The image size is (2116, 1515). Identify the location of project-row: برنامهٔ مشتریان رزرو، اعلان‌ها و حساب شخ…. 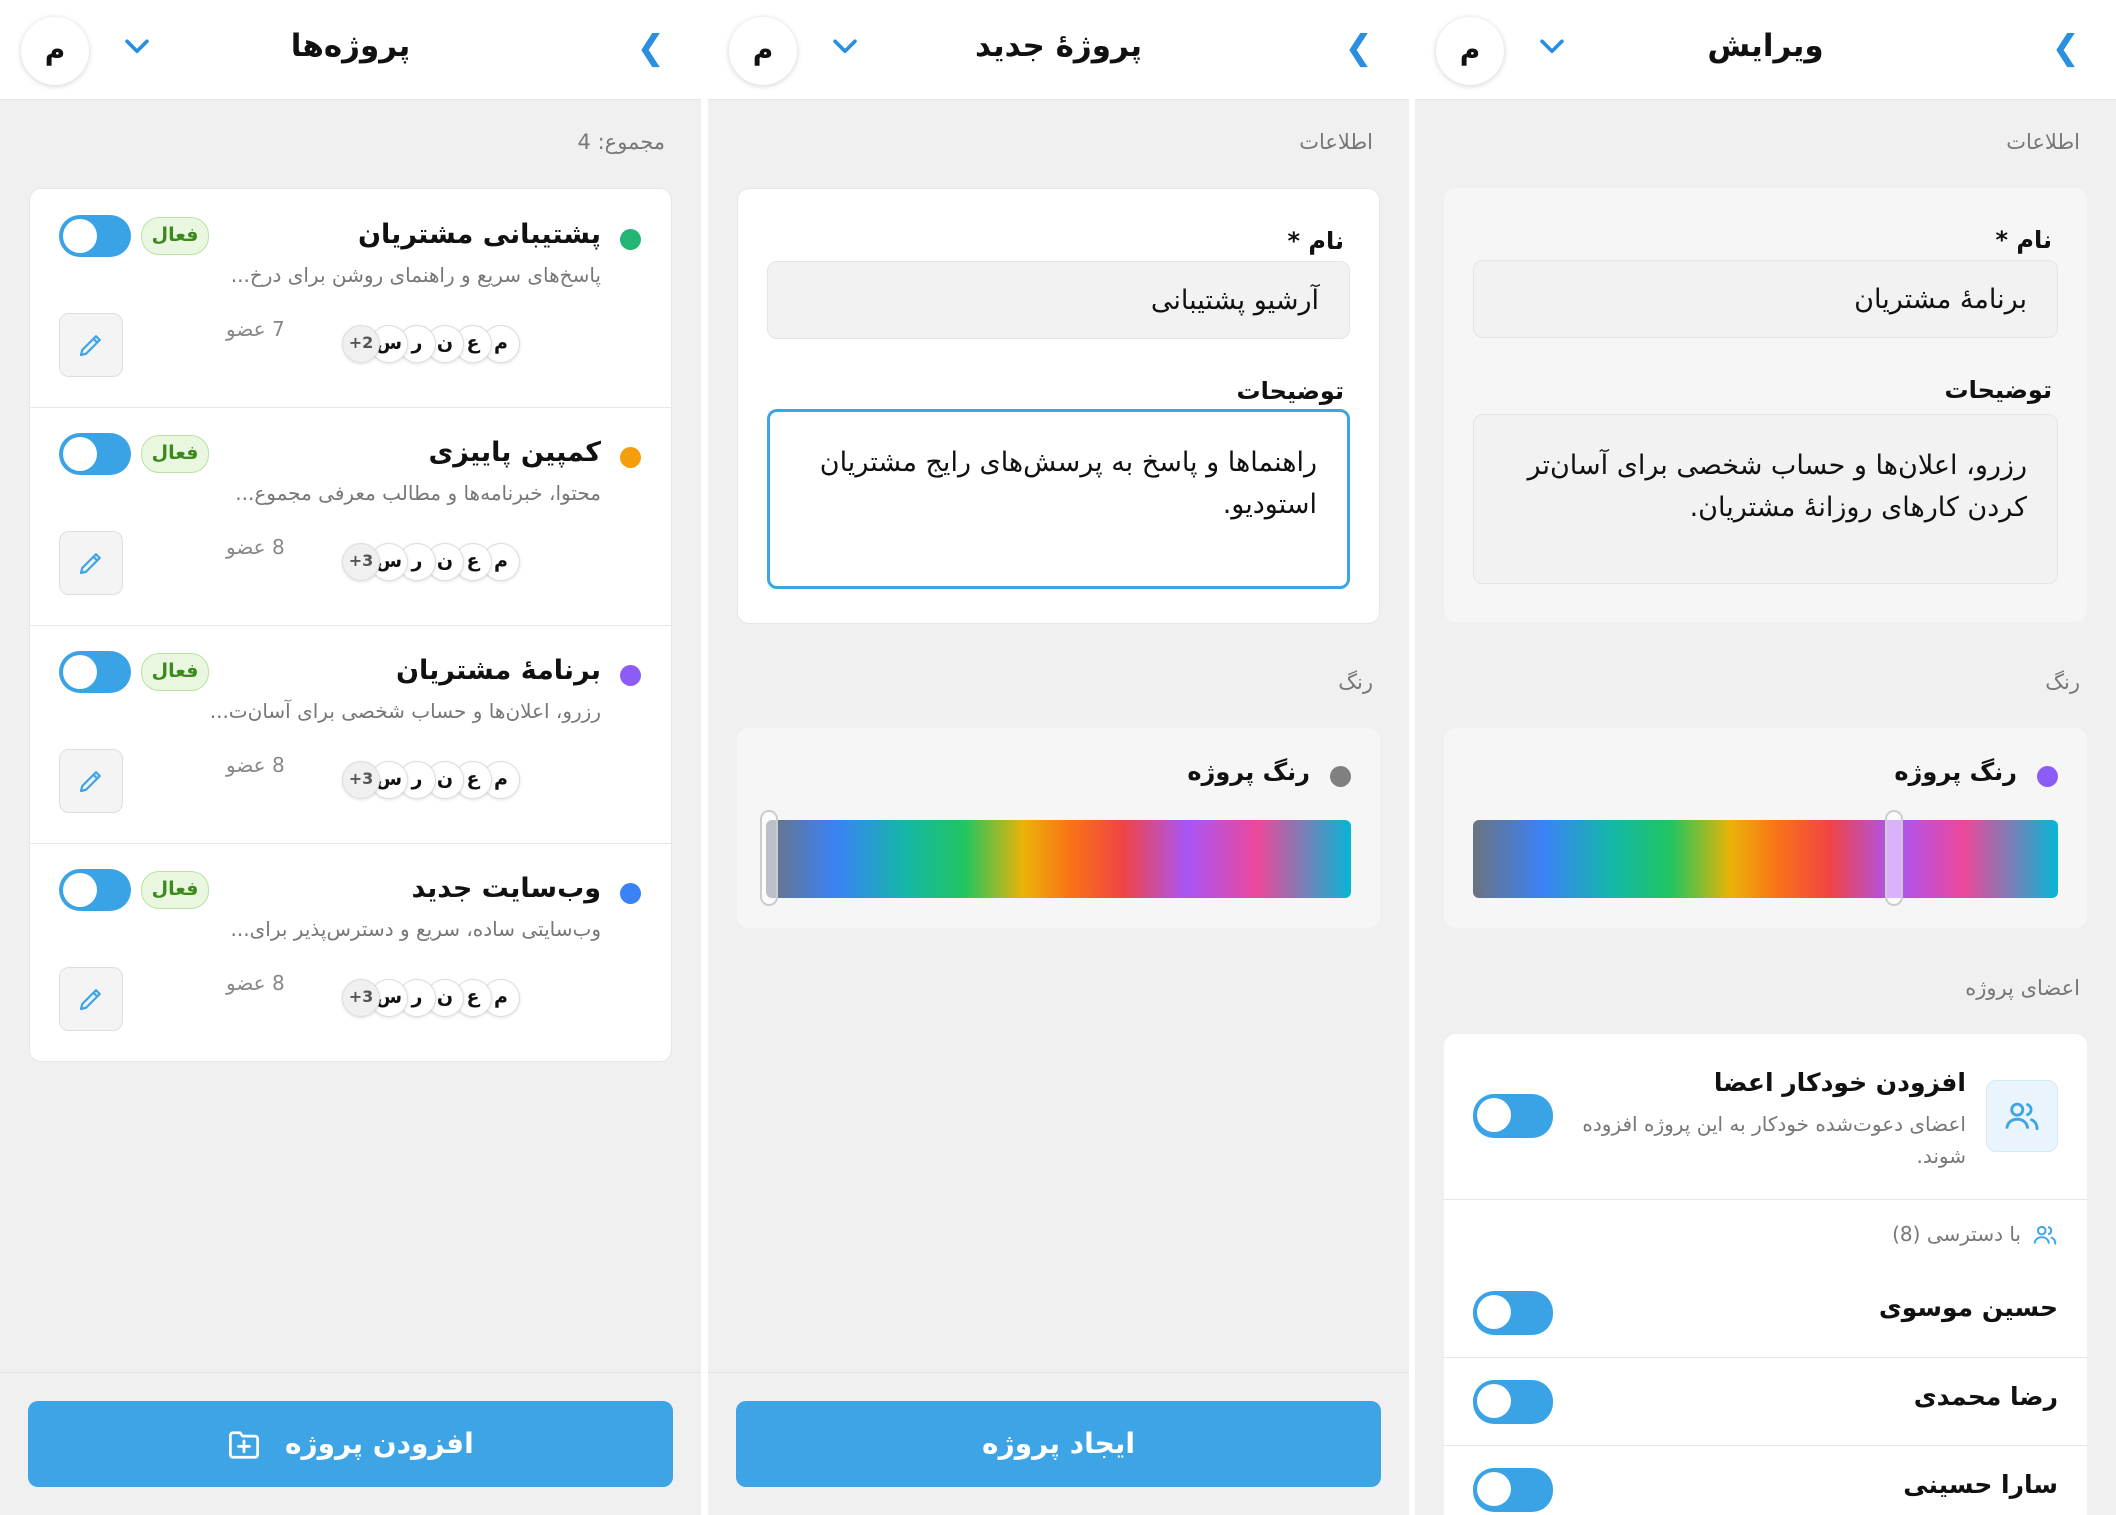
(350, 734).